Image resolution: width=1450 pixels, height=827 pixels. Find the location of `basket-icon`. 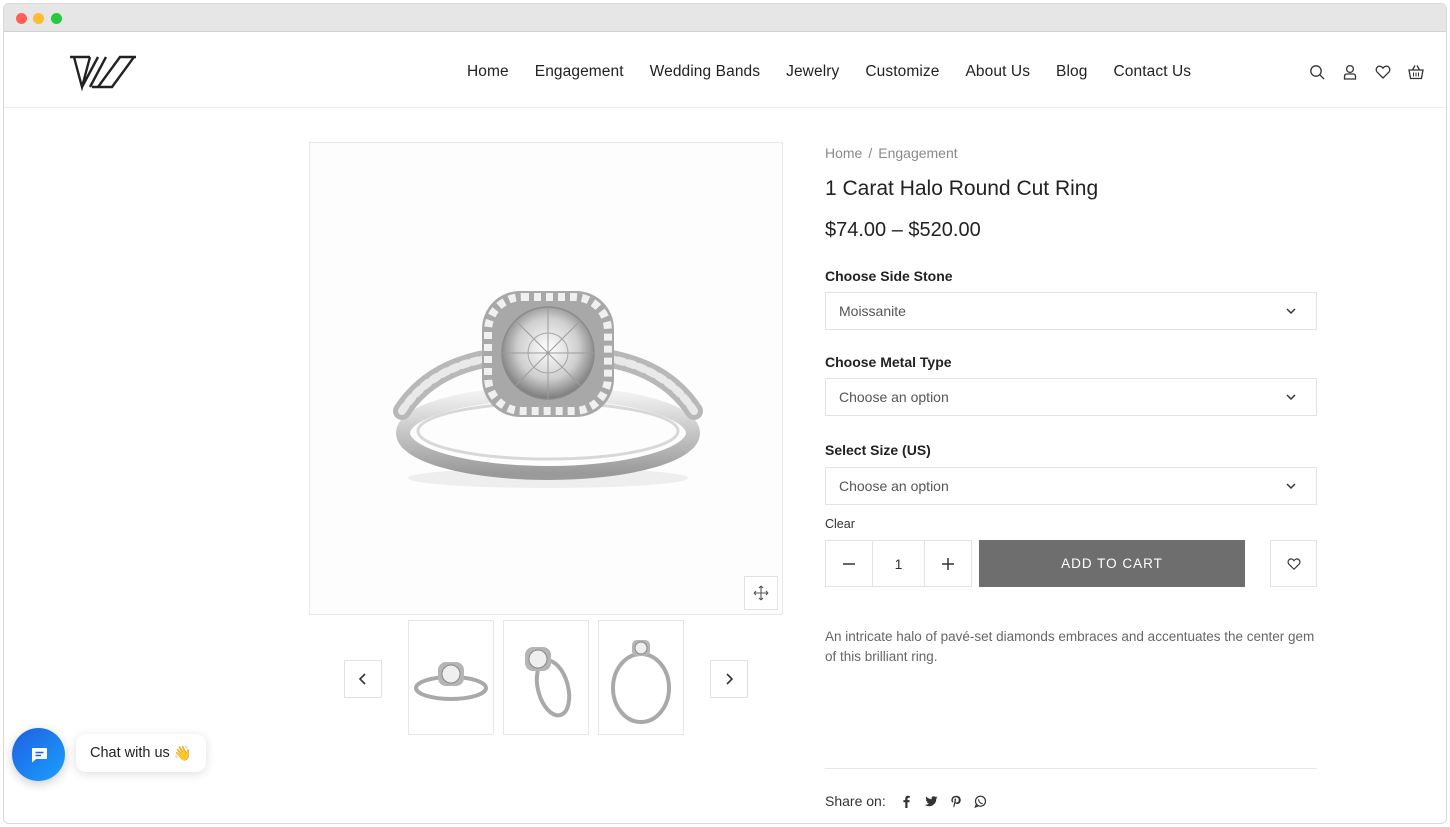

basket-icon is located at coordinates (1416, 72).